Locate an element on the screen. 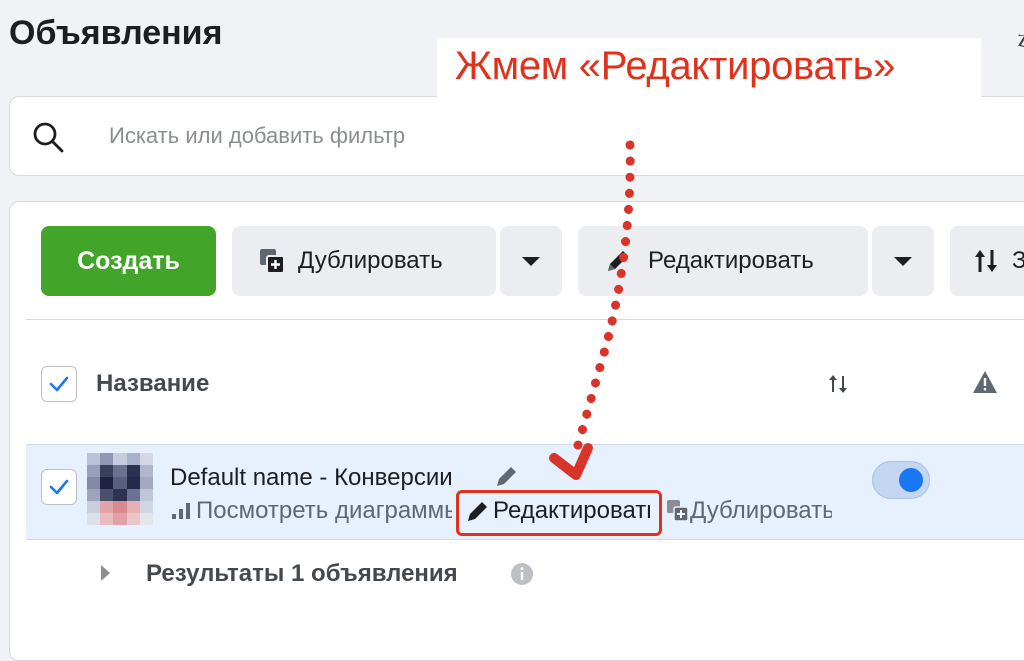 This screenshot has width=1024, height=661. annotation-callout: Жмем «Редактировать» is located at coordinates (709, 69).